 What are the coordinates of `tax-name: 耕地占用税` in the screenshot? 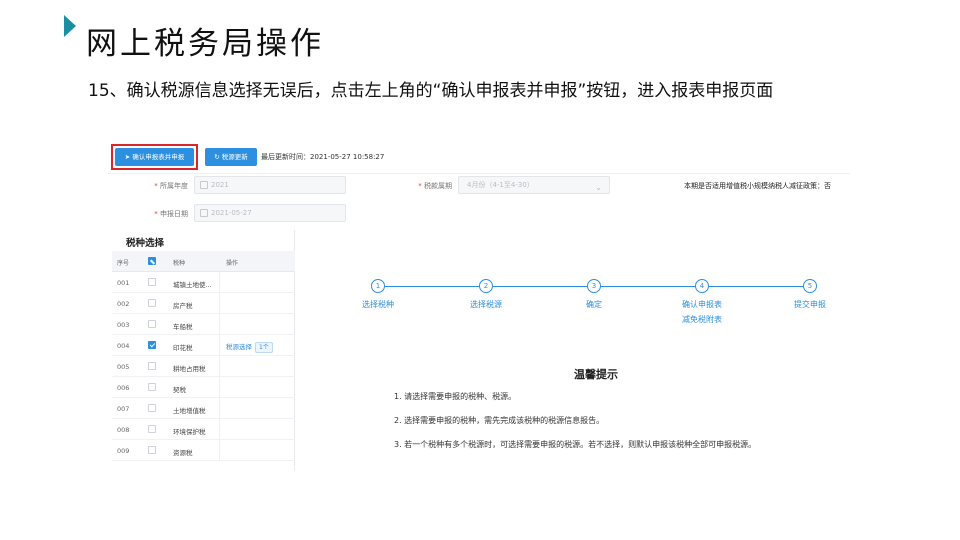 It's located at (189, 369).